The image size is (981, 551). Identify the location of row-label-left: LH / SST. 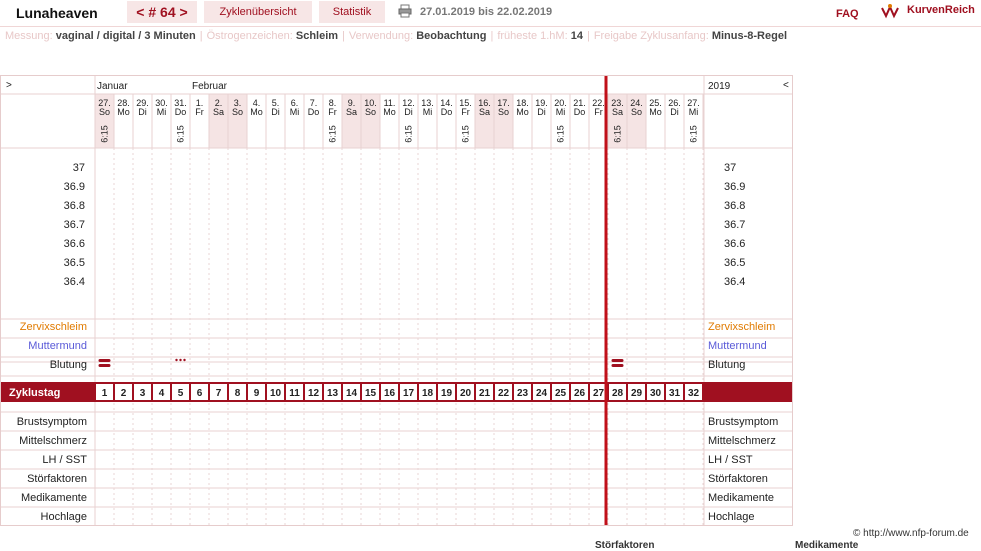
(64, 460).